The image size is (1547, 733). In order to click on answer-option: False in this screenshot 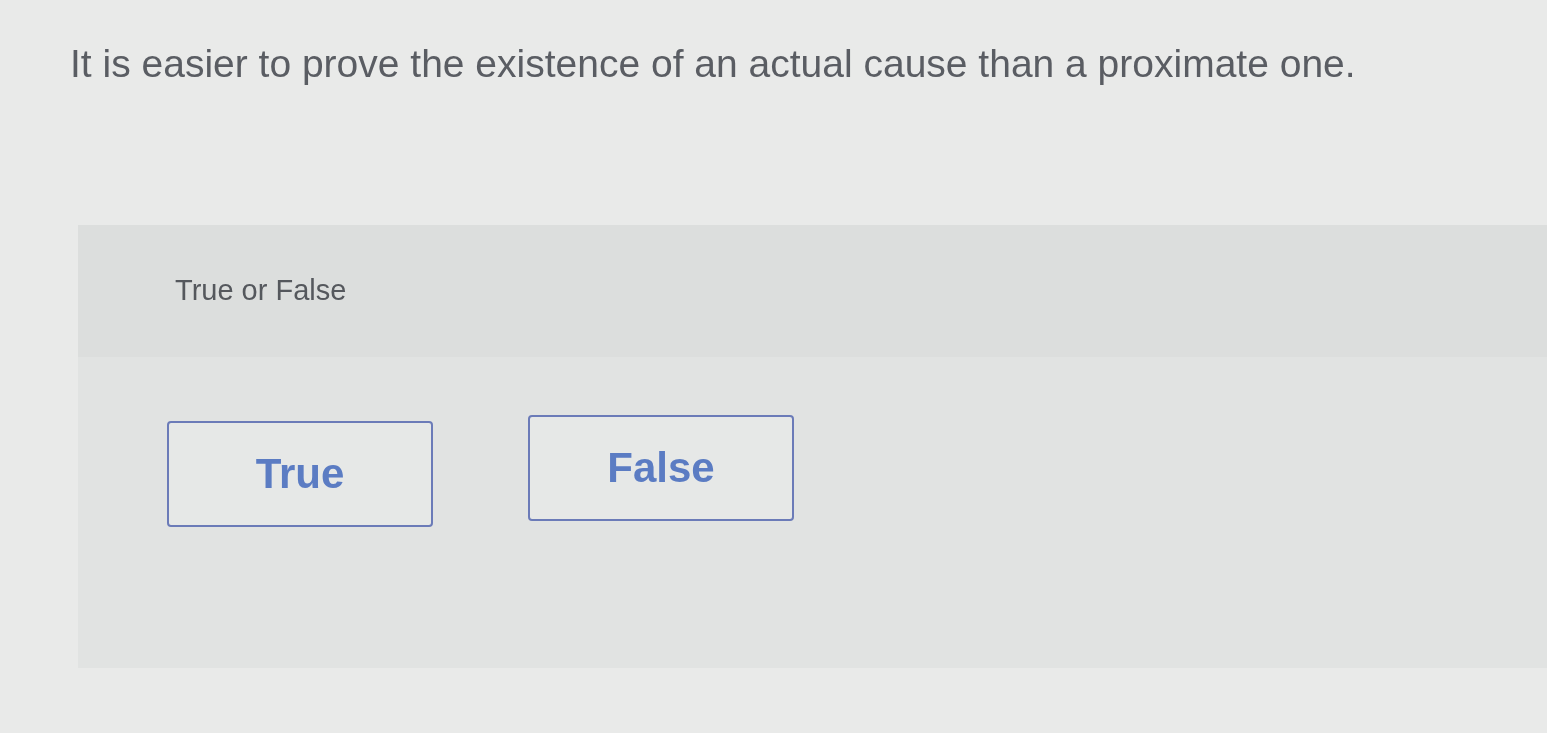, I will do `click(661, 467)`.